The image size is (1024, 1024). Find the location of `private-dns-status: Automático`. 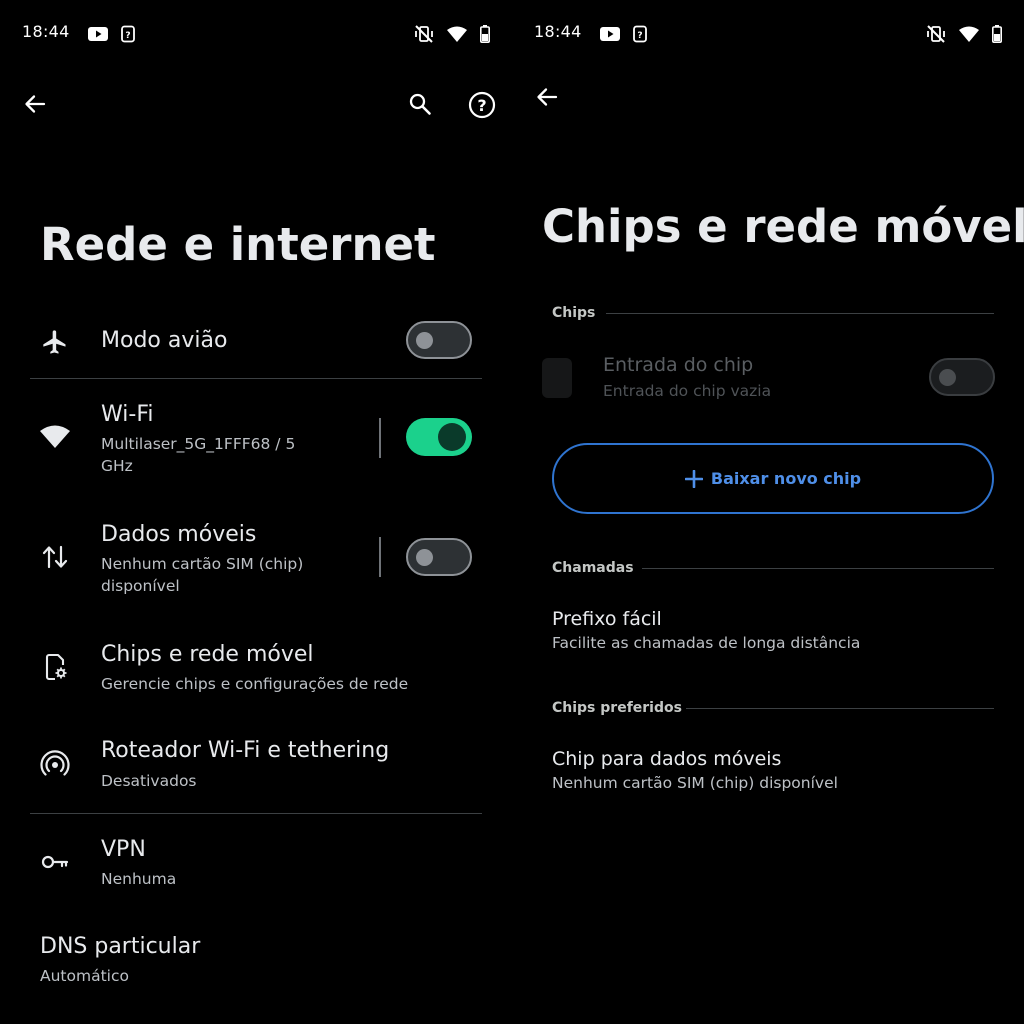

private-dns-status: Automático is located at coordinates (84, 976).